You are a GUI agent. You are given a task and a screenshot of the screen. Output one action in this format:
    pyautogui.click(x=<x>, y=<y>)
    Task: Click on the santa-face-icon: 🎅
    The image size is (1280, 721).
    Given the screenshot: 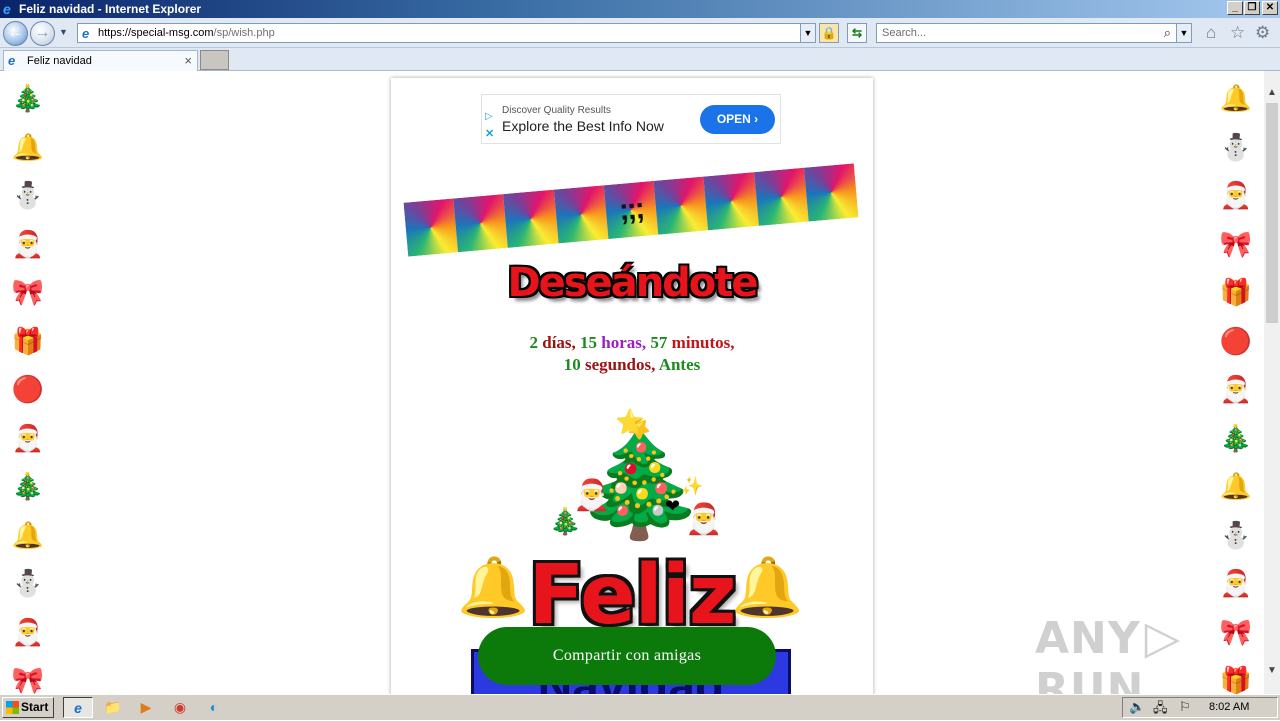 What is the action you would take?
    pyautogui.click(x=704, y=519)
    